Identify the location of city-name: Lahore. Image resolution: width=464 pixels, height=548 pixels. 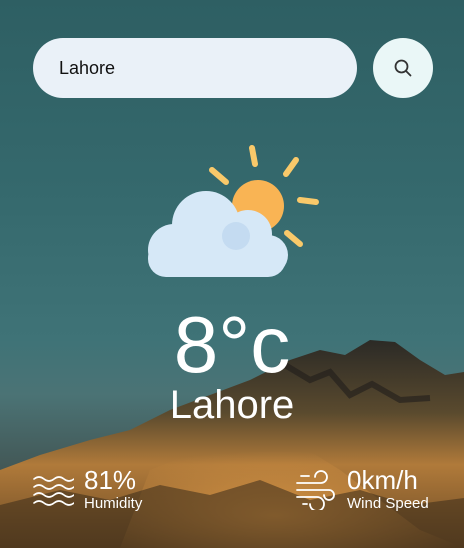
(232, 405).